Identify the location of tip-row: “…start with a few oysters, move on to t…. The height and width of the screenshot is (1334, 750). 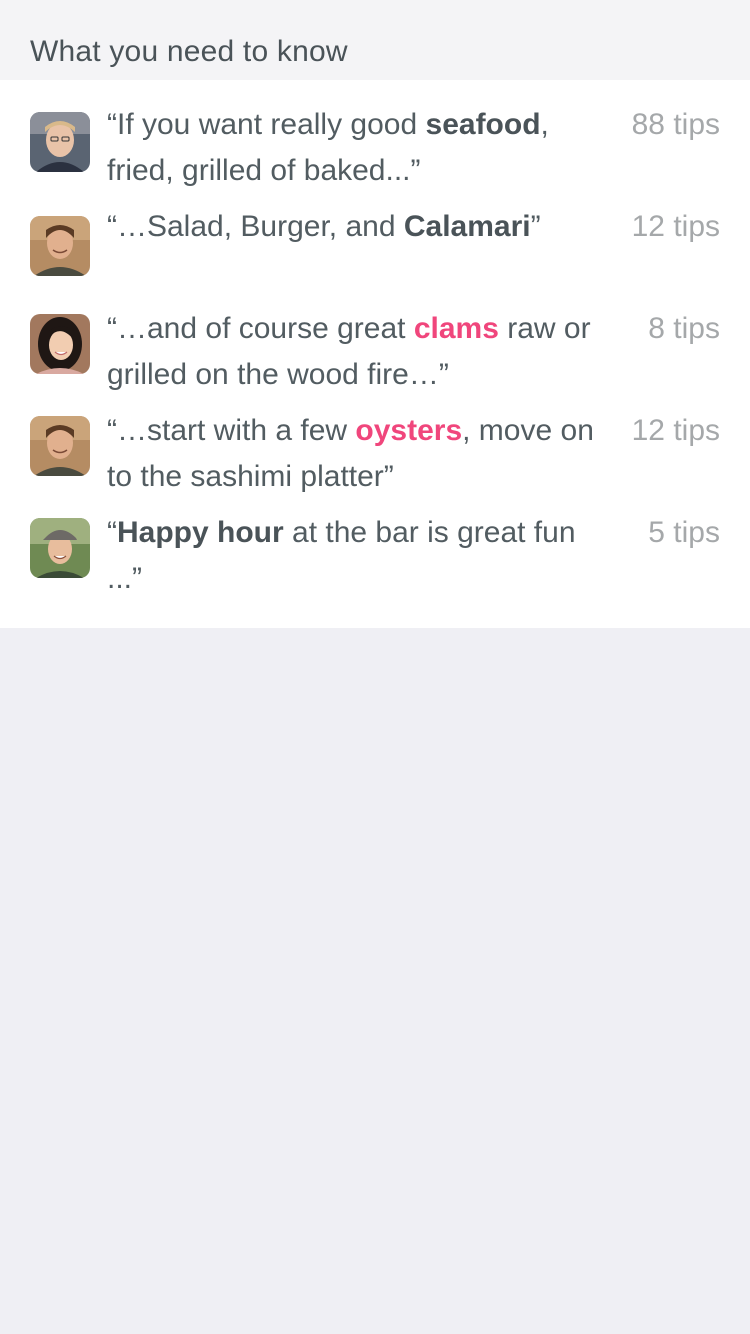
(375, 439).